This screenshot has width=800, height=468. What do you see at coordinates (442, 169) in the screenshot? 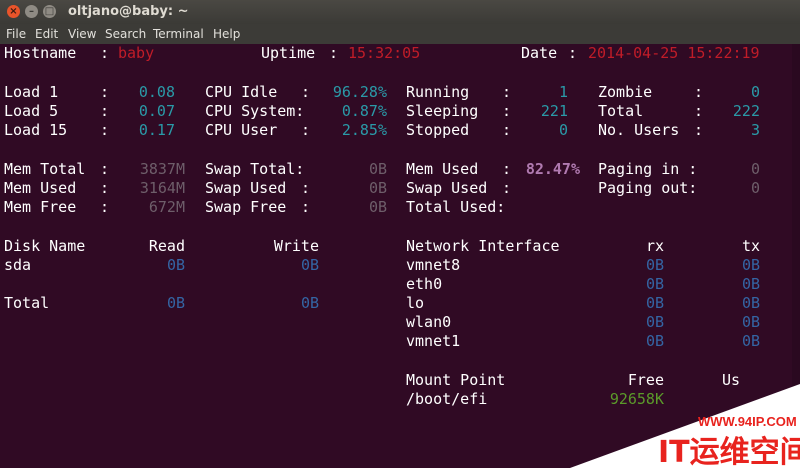
I see `mem-used-pct-label: Mem Used` at bounding box center [442, 169].